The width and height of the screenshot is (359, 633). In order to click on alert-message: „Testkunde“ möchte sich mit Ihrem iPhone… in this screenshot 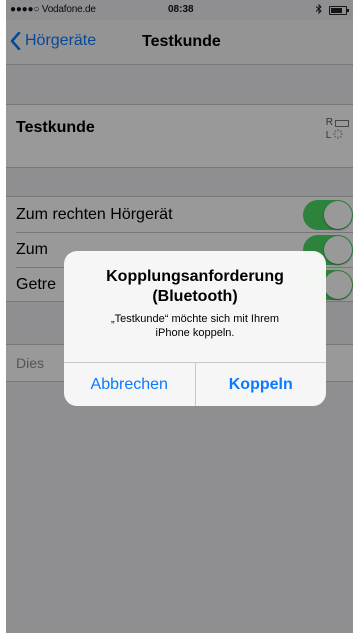, I will do `click(195, 326)`.